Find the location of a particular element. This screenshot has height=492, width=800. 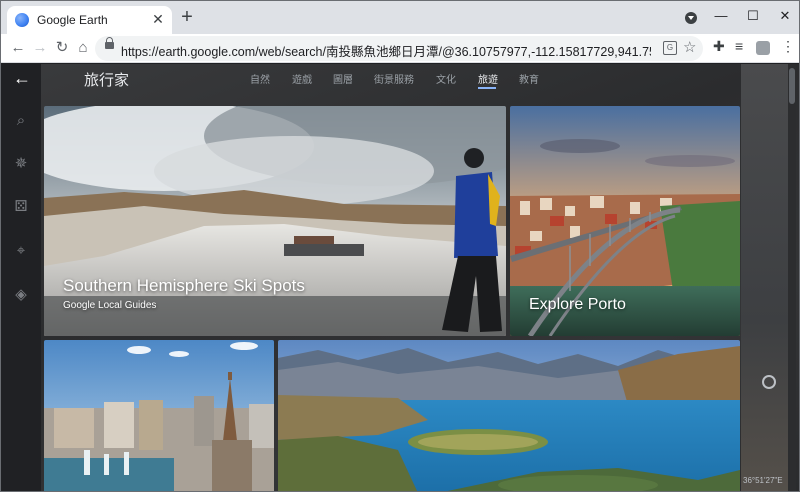

new-tab-button: + is located at coordinates (187, 17).